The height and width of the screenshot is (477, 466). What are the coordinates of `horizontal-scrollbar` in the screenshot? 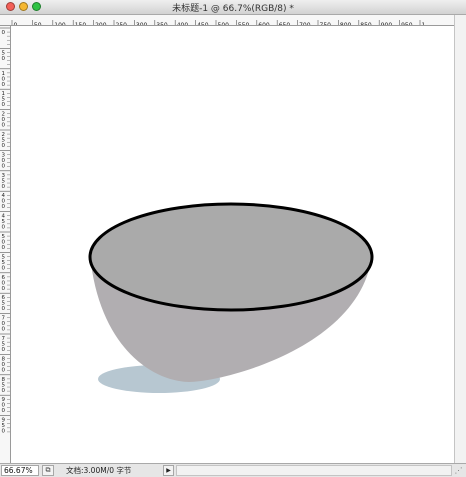 It's located at (314, 470).